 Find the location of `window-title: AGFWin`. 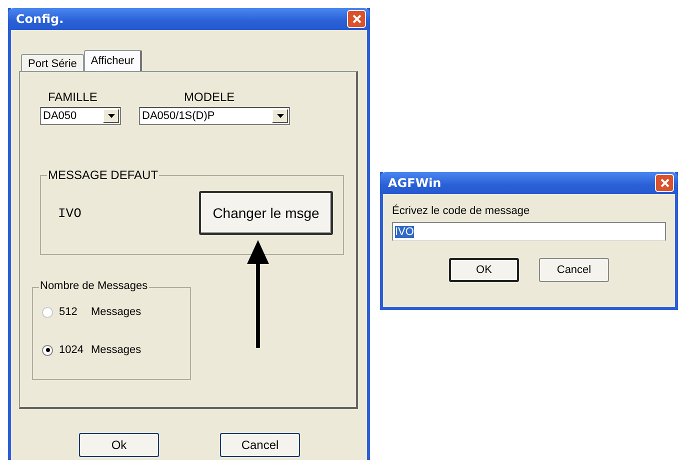

window-title: AGFWin is located at coordinates (415, 183).